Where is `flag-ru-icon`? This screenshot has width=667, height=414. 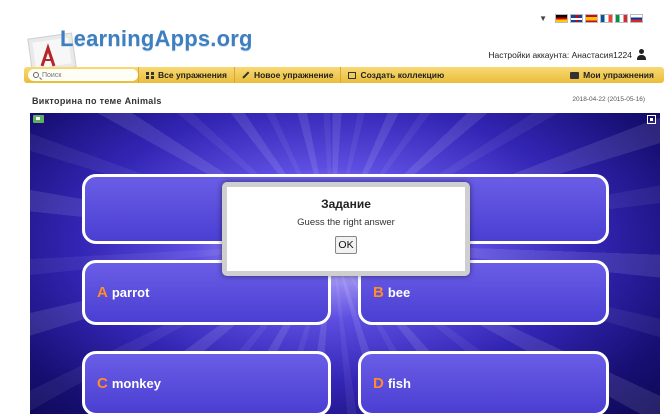 flag-ru-icon is located at coordinates (636, 18).